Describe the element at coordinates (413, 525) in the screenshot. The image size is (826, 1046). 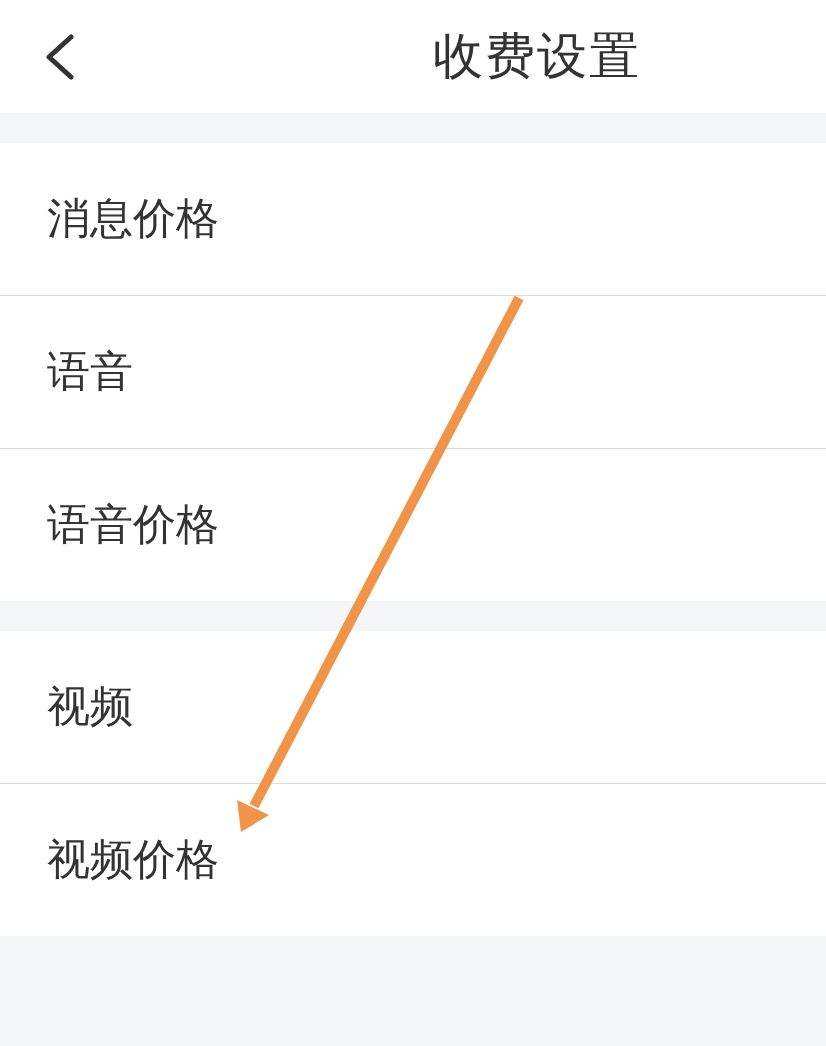
I see `settings-row: 语音价格` at that location.